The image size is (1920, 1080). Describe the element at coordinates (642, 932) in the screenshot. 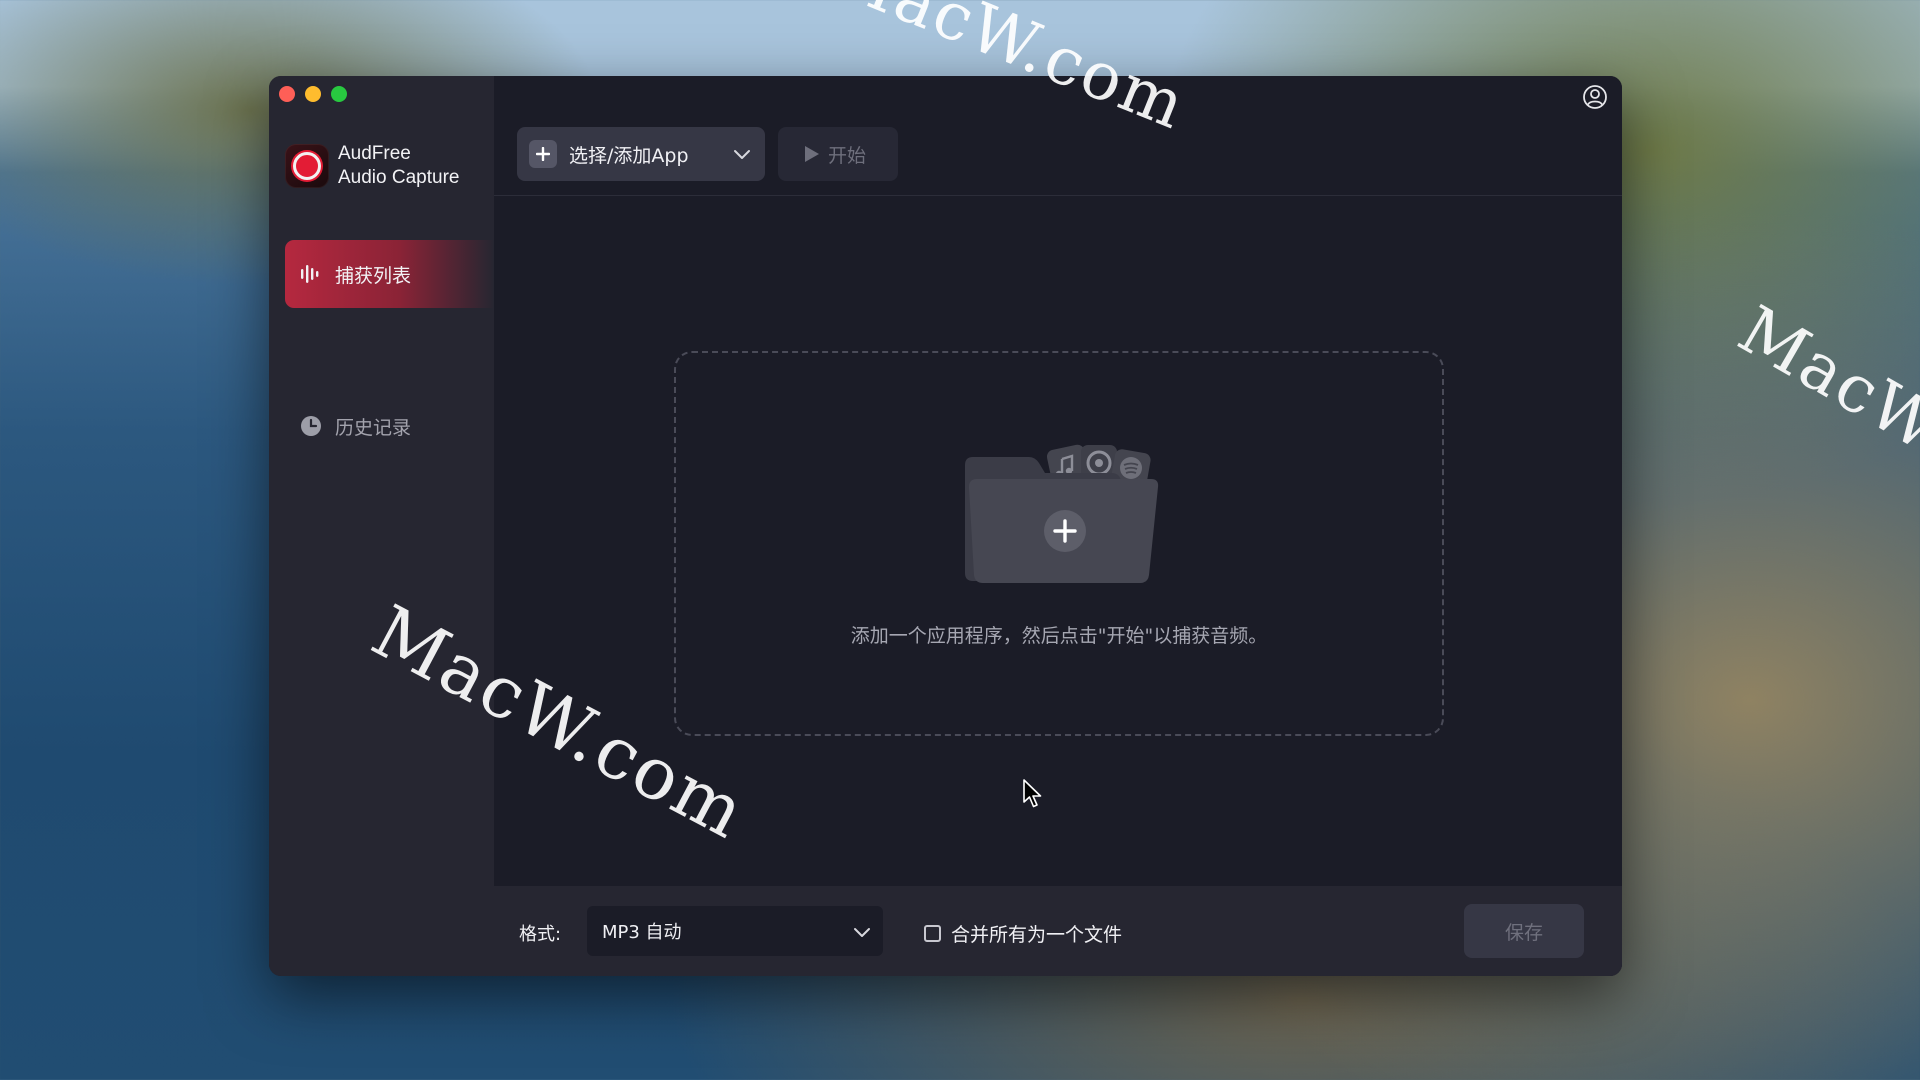

I see `format-value: MP3 自动` at that location.